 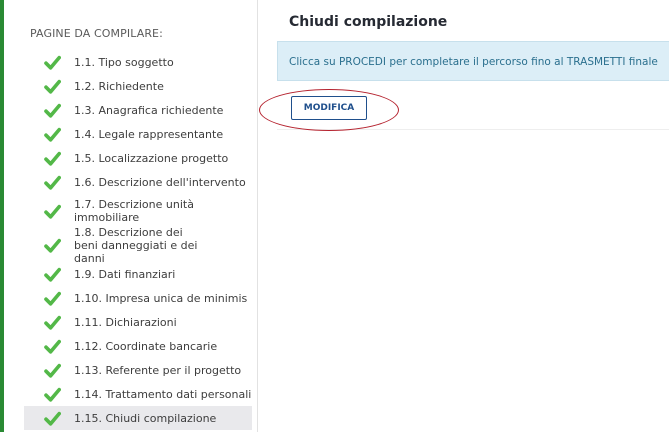 I want to click on sidebar-item: 1.10. Impresa unica de minimis, so click(x=138, y=298).